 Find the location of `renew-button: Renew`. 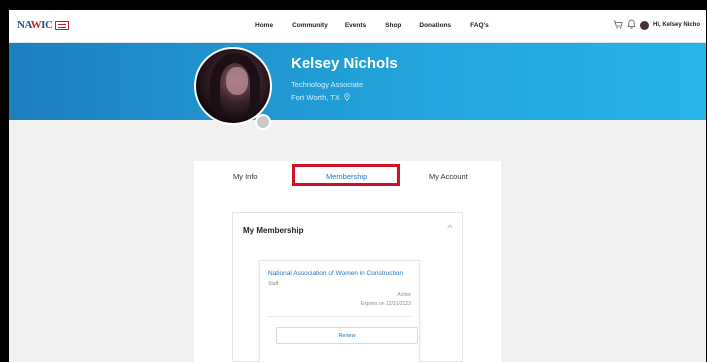

renew-button: Renew is located at coordinates (347, 335).